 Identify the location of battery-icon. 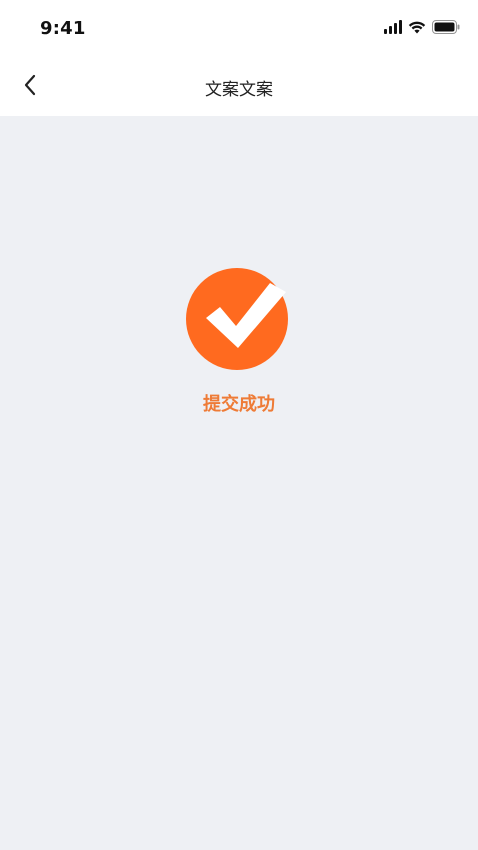
(446, 28).